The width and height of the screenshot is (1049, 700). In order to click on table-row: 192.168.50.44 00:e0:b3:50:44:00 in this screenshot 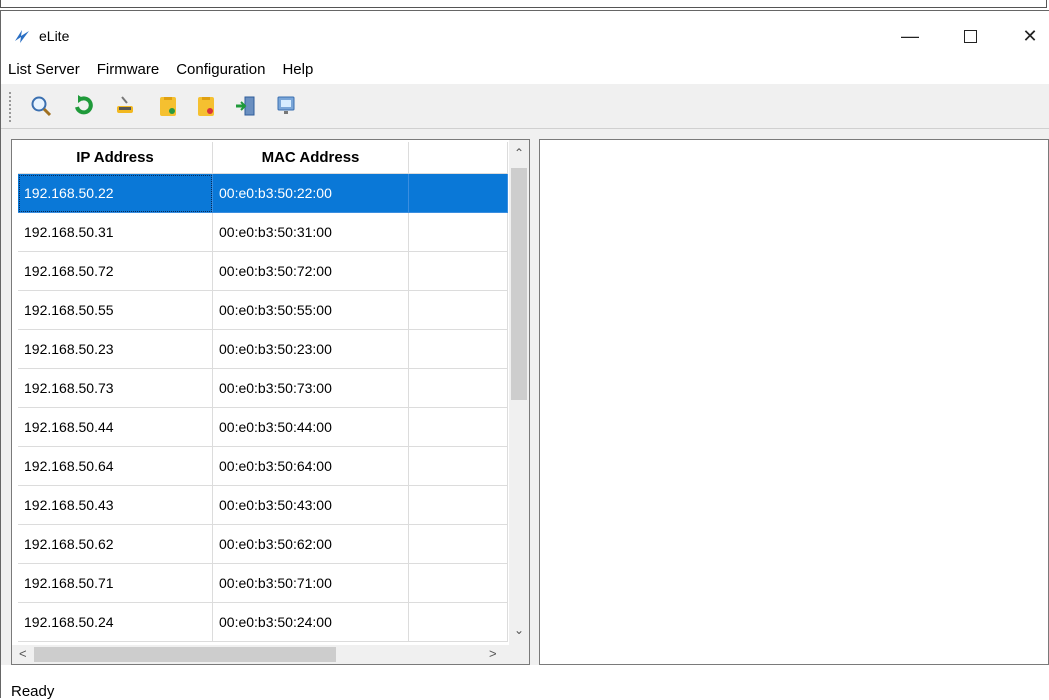, I will do `click(263, 427)`.